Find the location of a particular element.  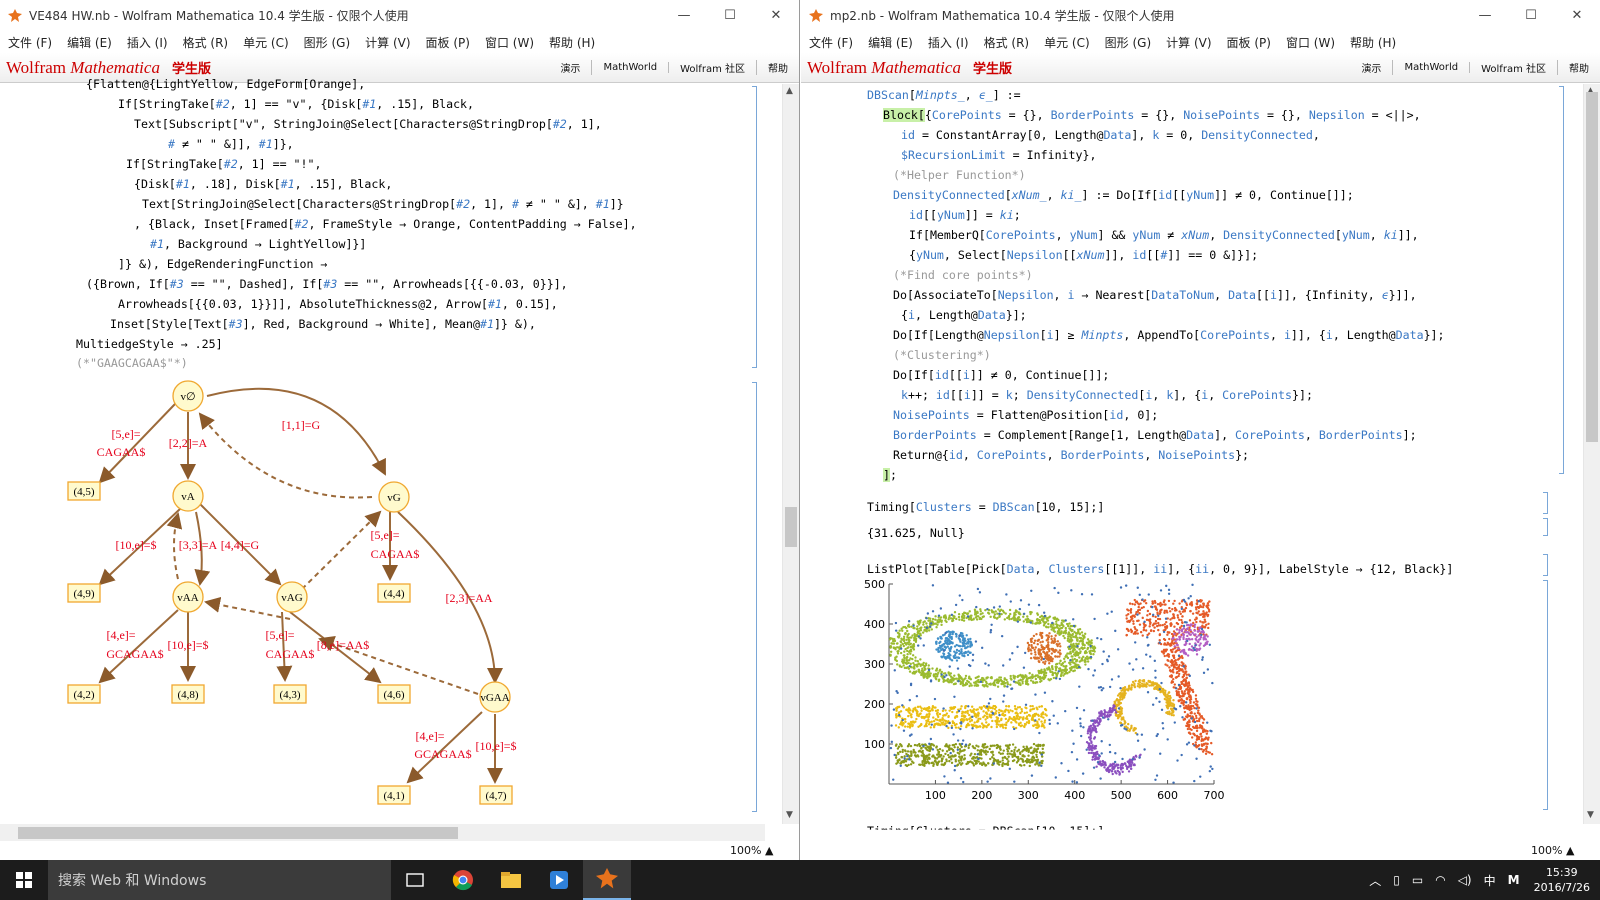

ime-indicator: 中 is located at coordinates (1490, 880).